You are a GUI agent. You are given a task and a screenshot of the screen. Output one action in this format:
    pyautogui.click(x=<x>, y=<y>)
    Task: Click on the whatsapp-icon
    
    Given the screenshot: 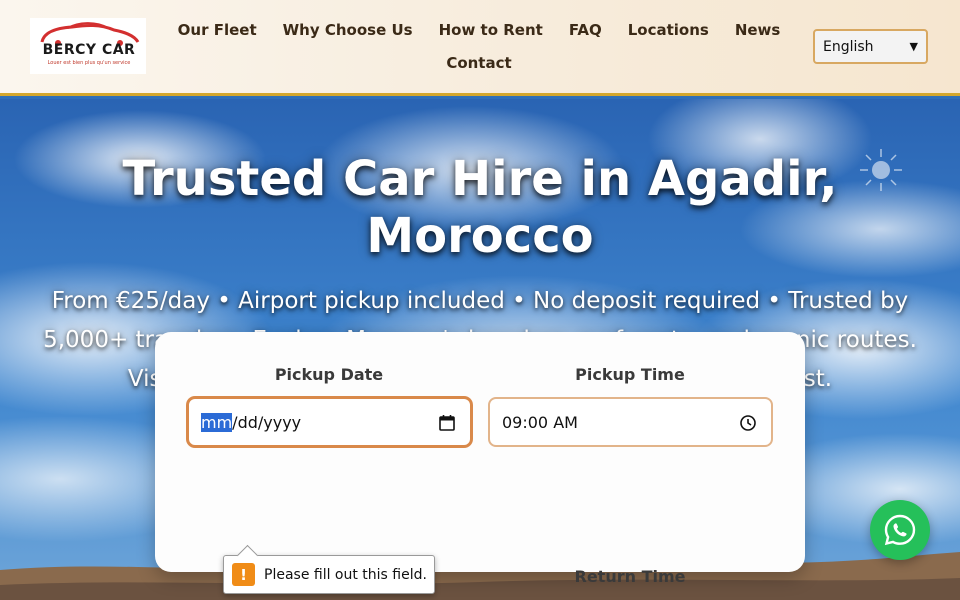 What is the action you would take?
    pyautogui.click(x=900, y=530)
    